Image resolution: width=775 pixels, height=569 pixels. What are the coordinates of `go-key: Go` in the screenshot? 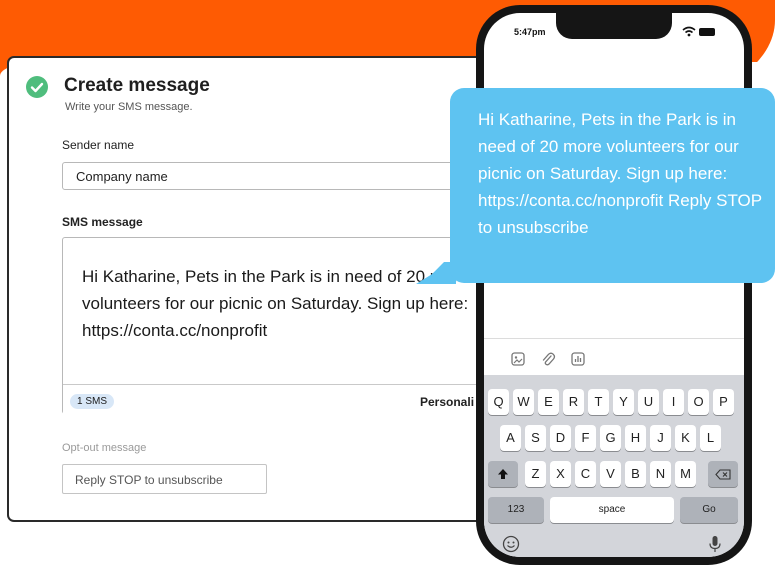 It's located at (709, 510).